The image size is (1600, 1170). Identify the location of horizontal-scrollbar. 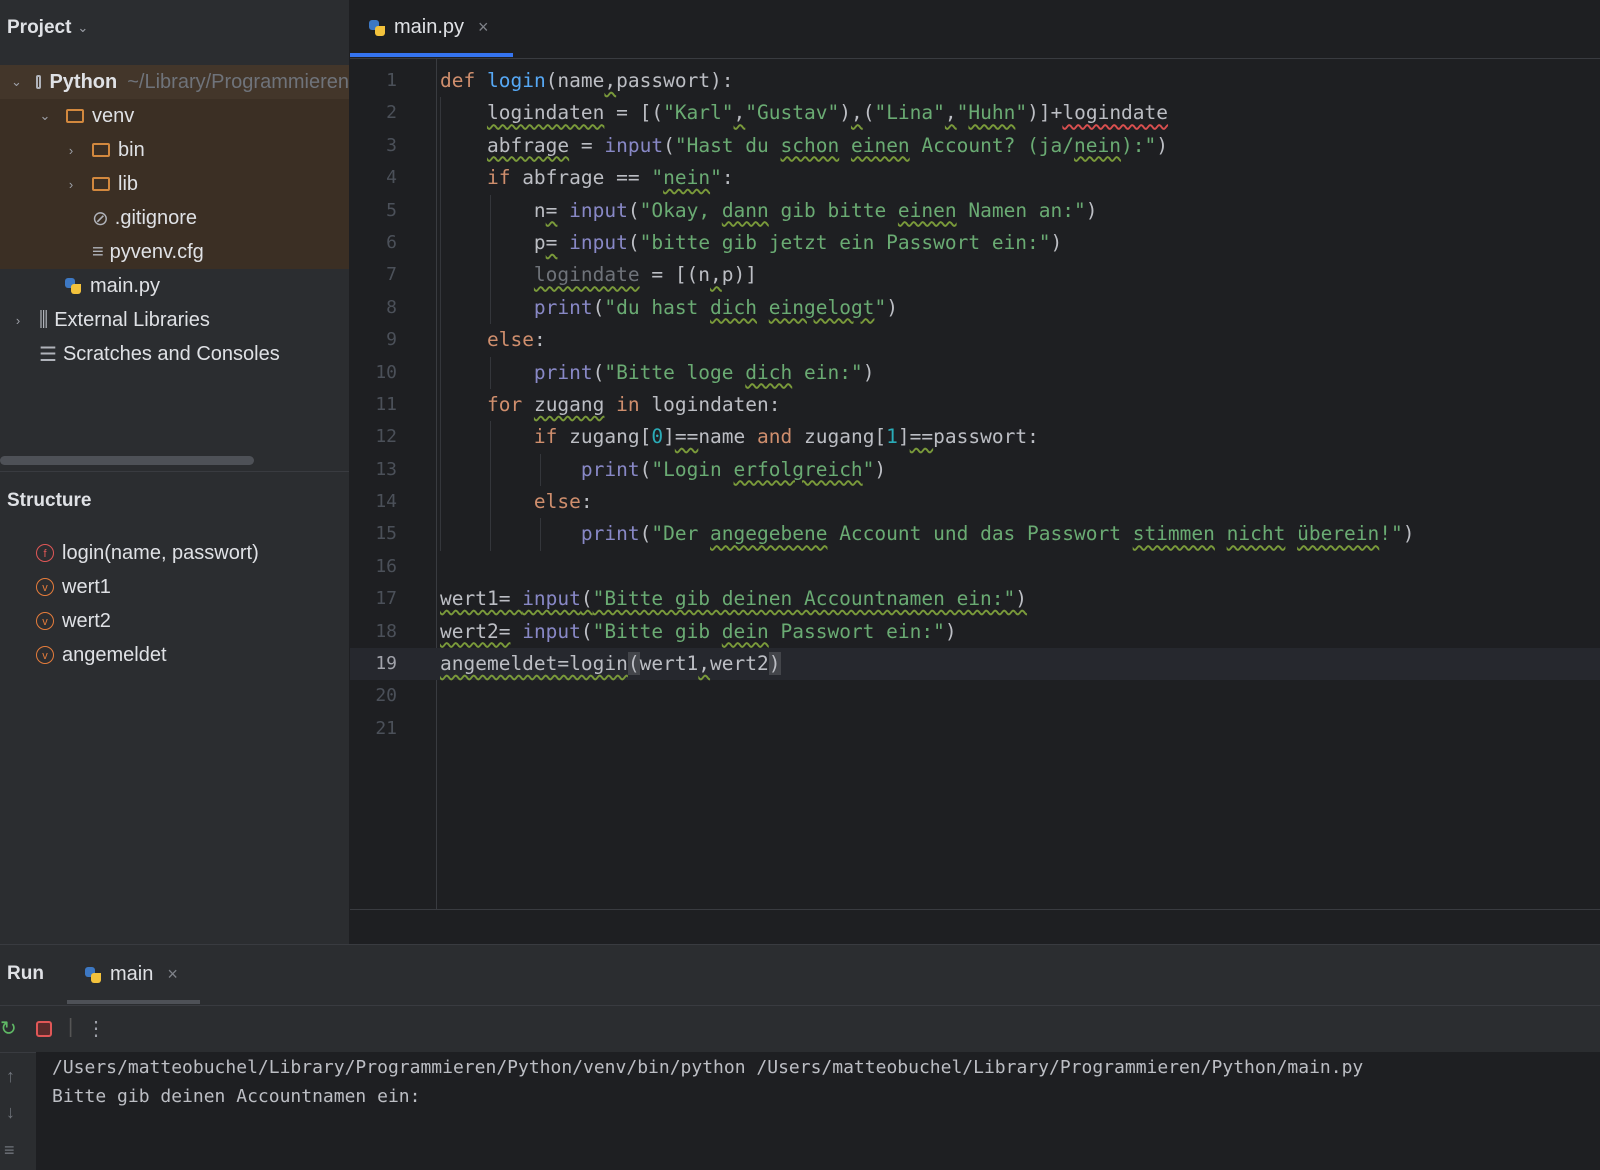
(127, 460).